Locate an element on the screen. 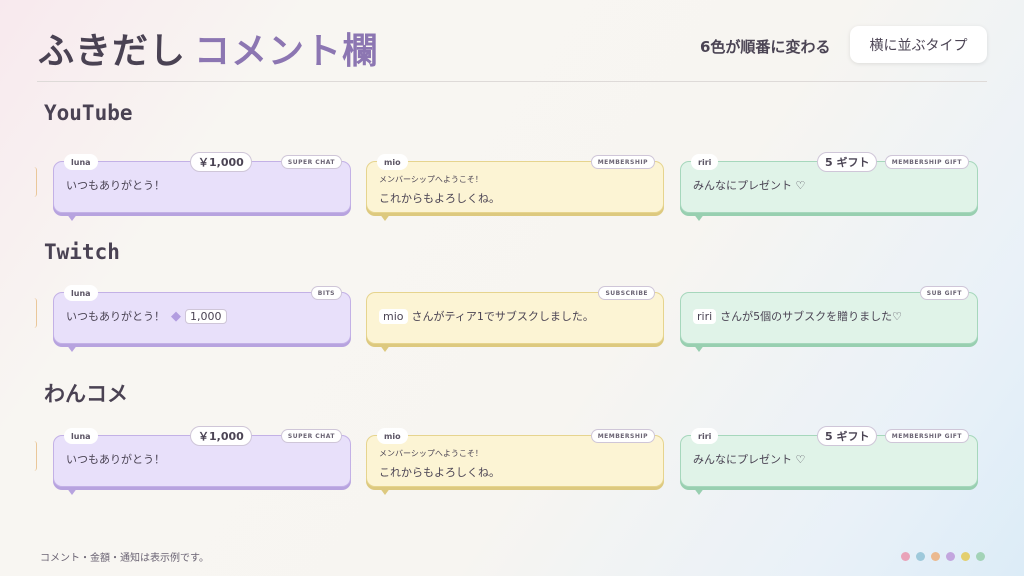  comment-message: mio さんがティア1でサブスクしました。 is located at coordinates (486, 316).